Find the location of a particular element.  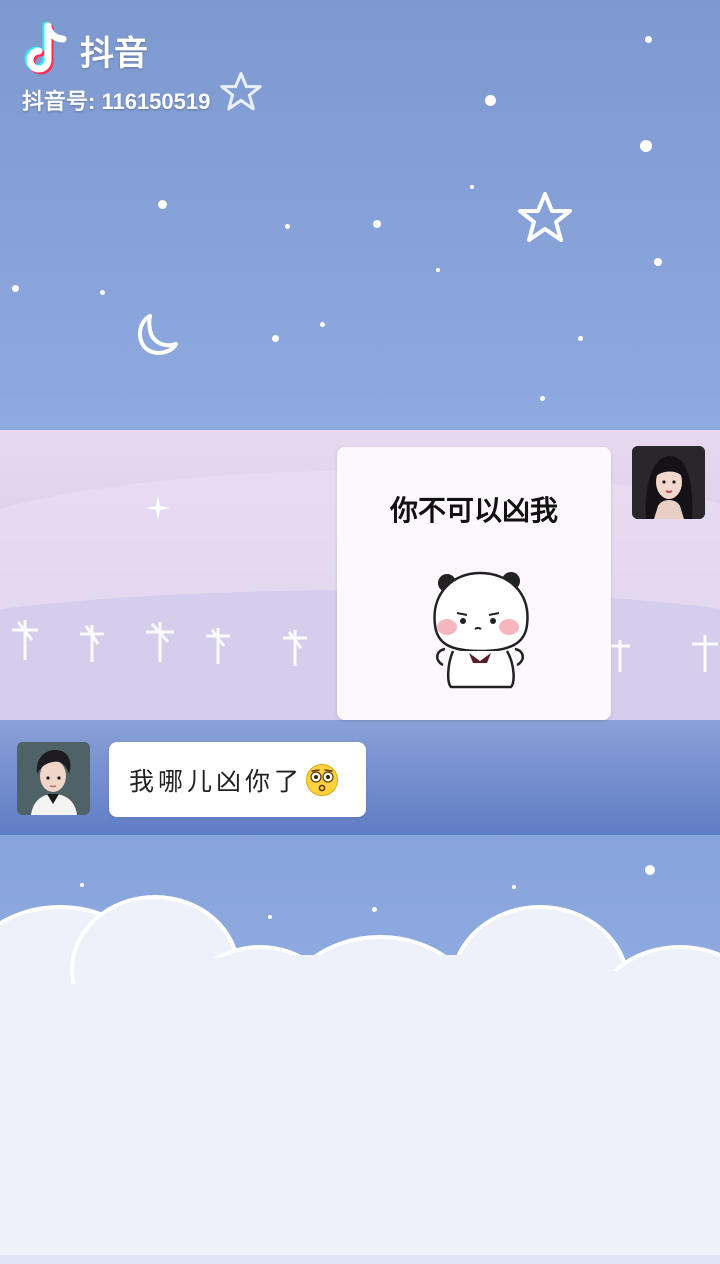

panda-bear-sticker is located at coordinates (481, 630).